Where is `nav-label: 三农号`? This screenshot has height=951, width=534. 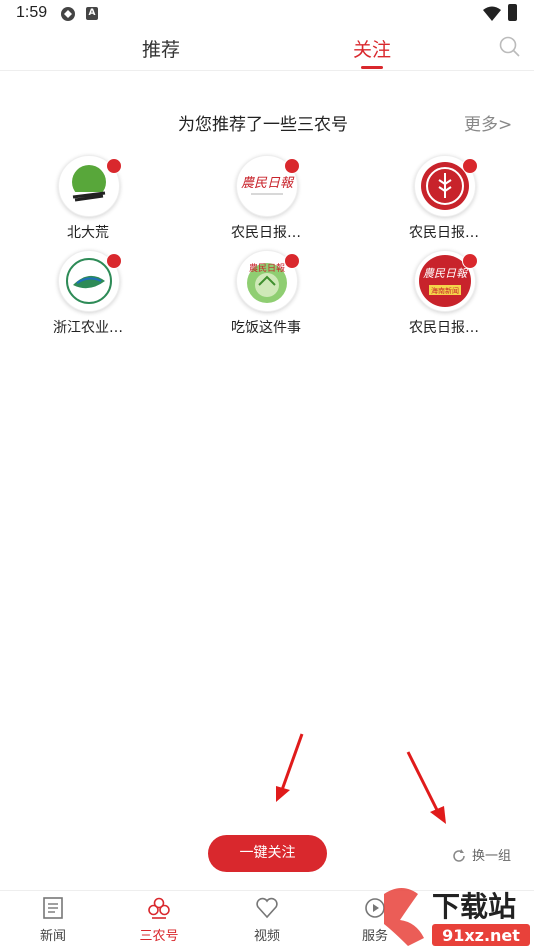
nav-label: 三农号 is located at coordinates (159, 936).